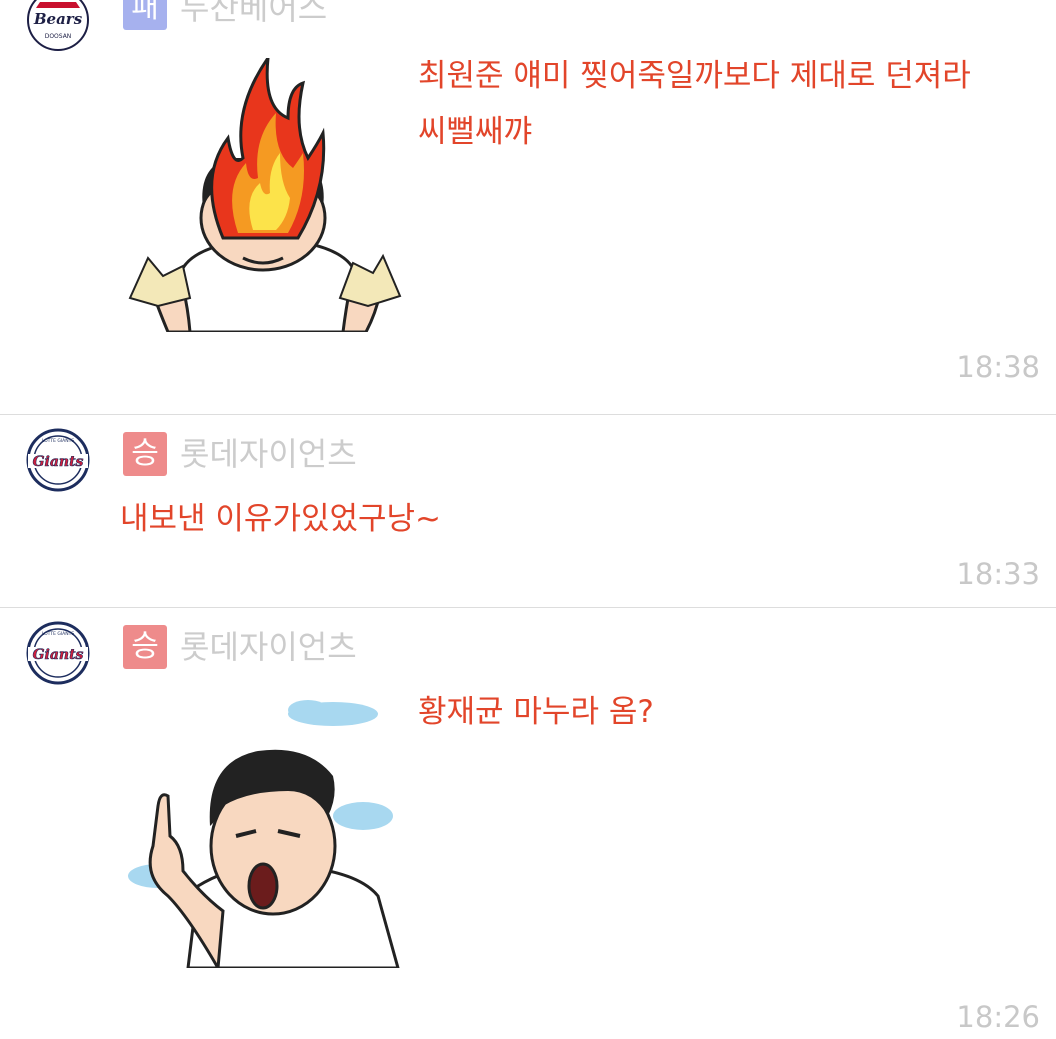 This screenshot has height=1039, width=1056. I want to click on comment-text: 내보낸 이유가있었구낭~, so click(280, 519).